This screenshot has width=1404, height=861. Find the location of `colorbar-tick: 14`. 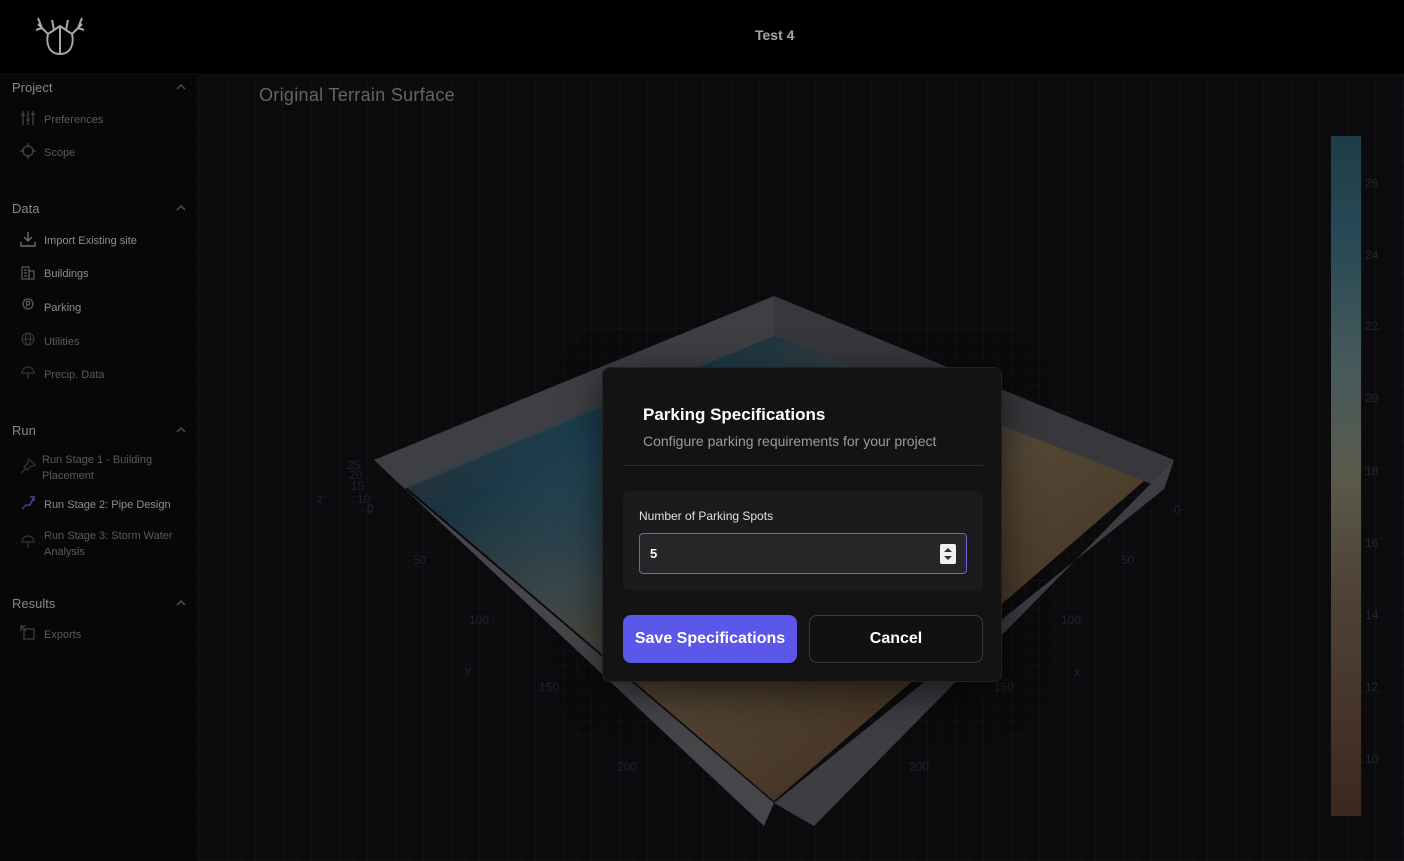

colorbar-tick: 14 is located at coordinates (1372, 615).